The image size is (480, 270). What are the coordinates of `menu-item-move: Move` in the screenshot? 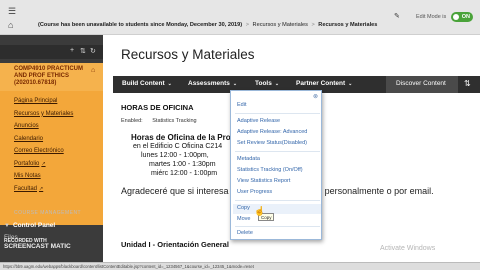 It's located at (243, 219).